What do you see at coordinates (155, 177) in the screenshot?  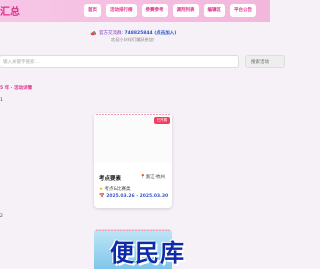 I see `card-location-text: 浙江·杭州` at bounding box center [155, 177].